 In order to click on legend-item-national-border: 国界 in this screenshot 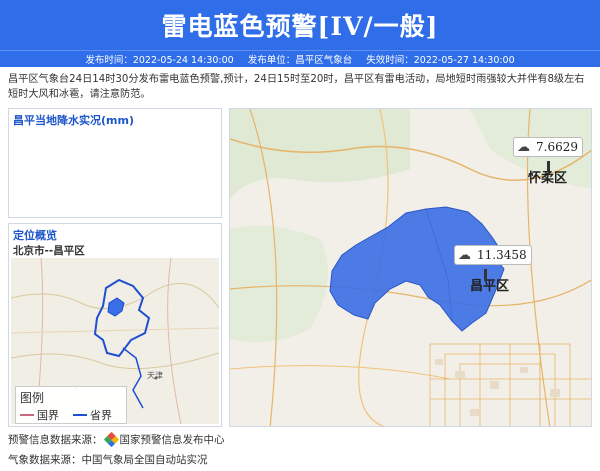, I will do `click(39, 415)`.